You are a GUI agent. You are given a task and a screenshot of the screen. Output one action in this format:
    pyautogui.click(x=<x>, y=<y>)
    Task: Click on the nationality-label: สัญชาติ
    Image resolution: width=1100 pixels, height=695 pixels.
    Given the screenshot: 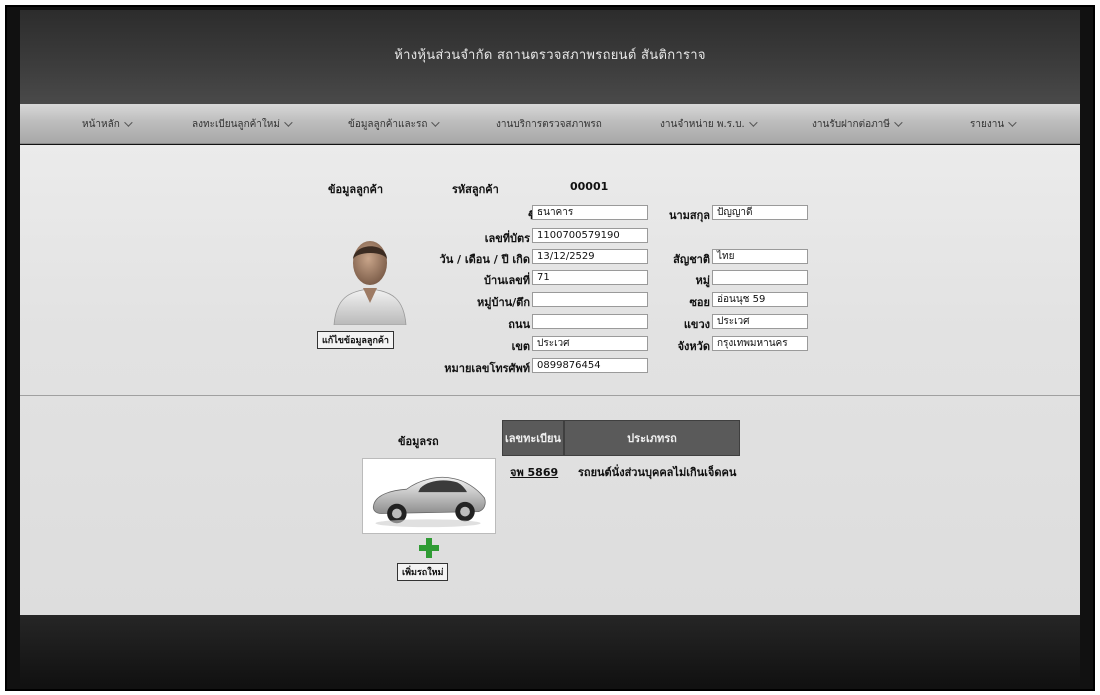 What is the action you would take?
    pyautogui.click(x=691, y=259)
    